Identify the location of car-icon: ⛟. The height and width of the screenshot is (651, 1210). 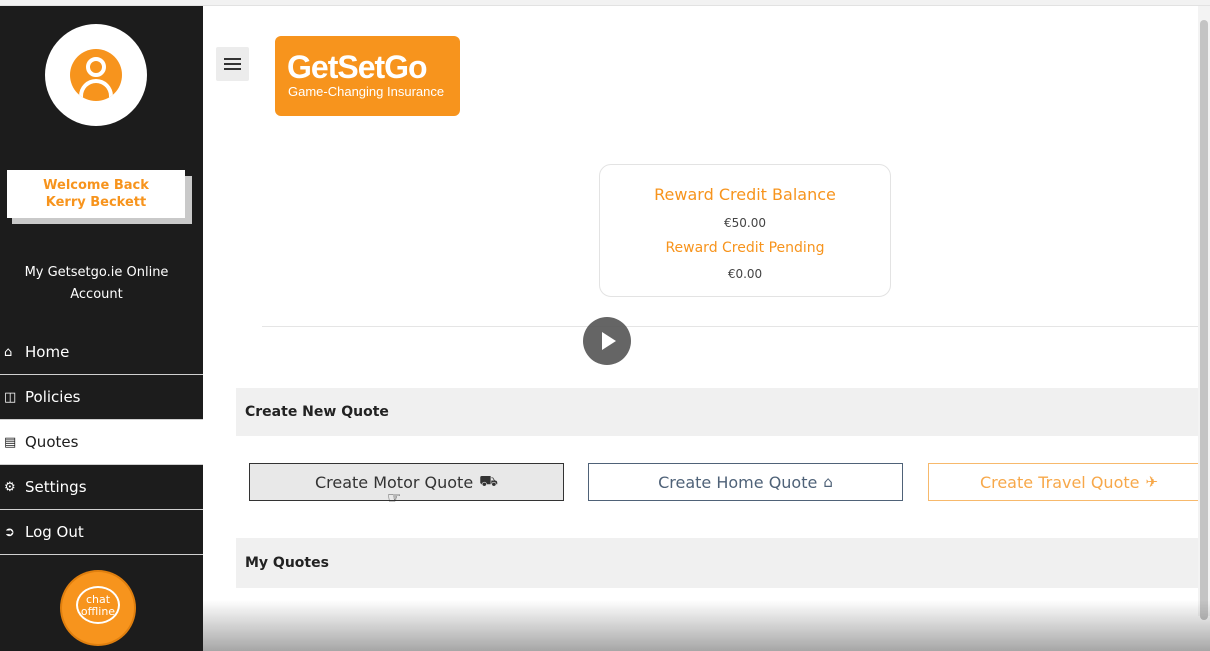
(489, 481).